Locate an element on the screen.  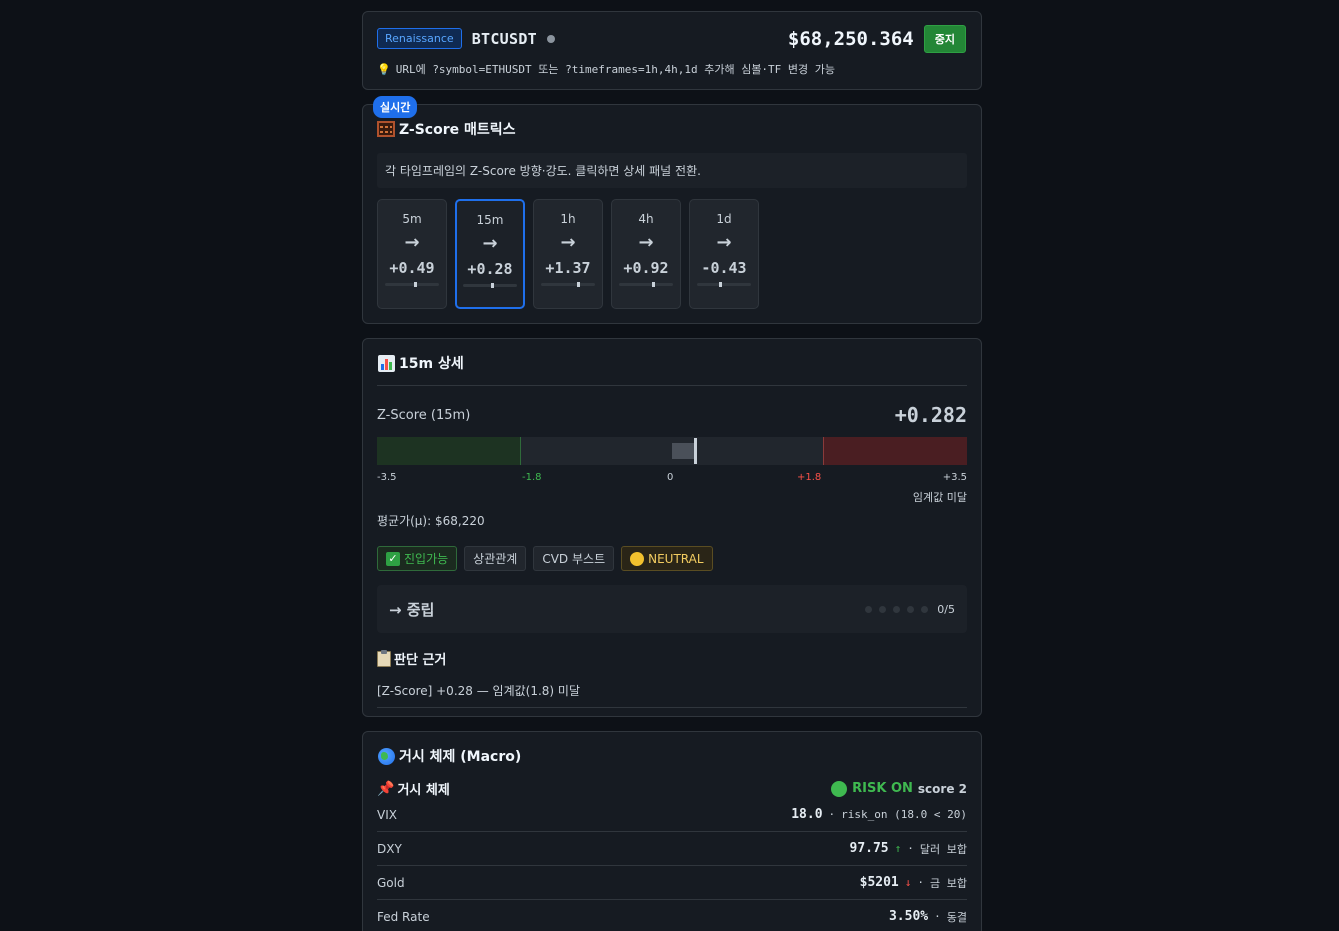
macro-title-text: 거시 체제 (Macro) is located at coordinates (460, 757).